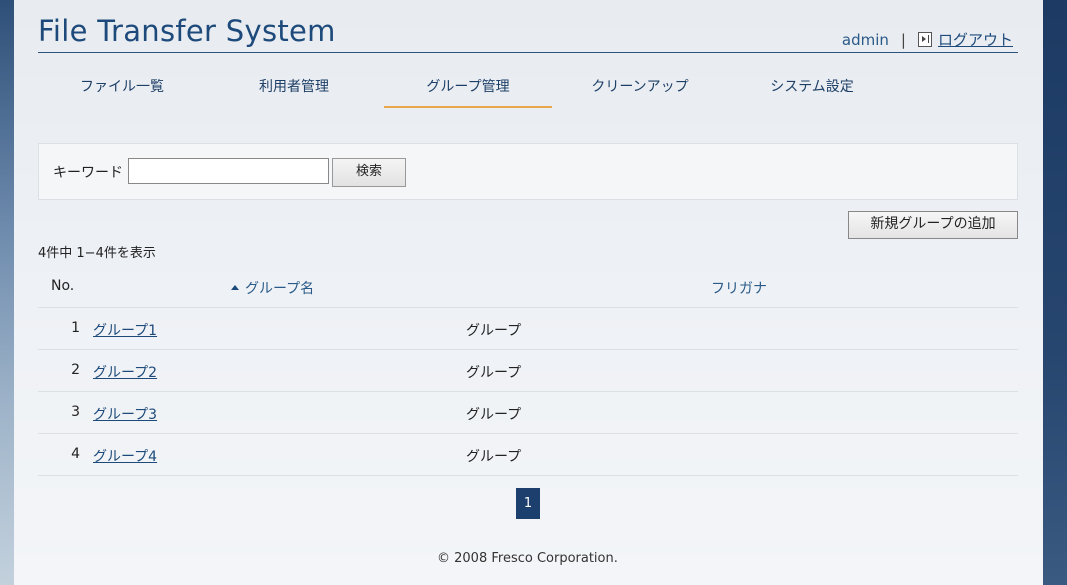 The height and width of the screenshot is (585, 1067). Describe the element at coordinates (75, 370) in the screenshot. I see `row-number: 2` at that location.